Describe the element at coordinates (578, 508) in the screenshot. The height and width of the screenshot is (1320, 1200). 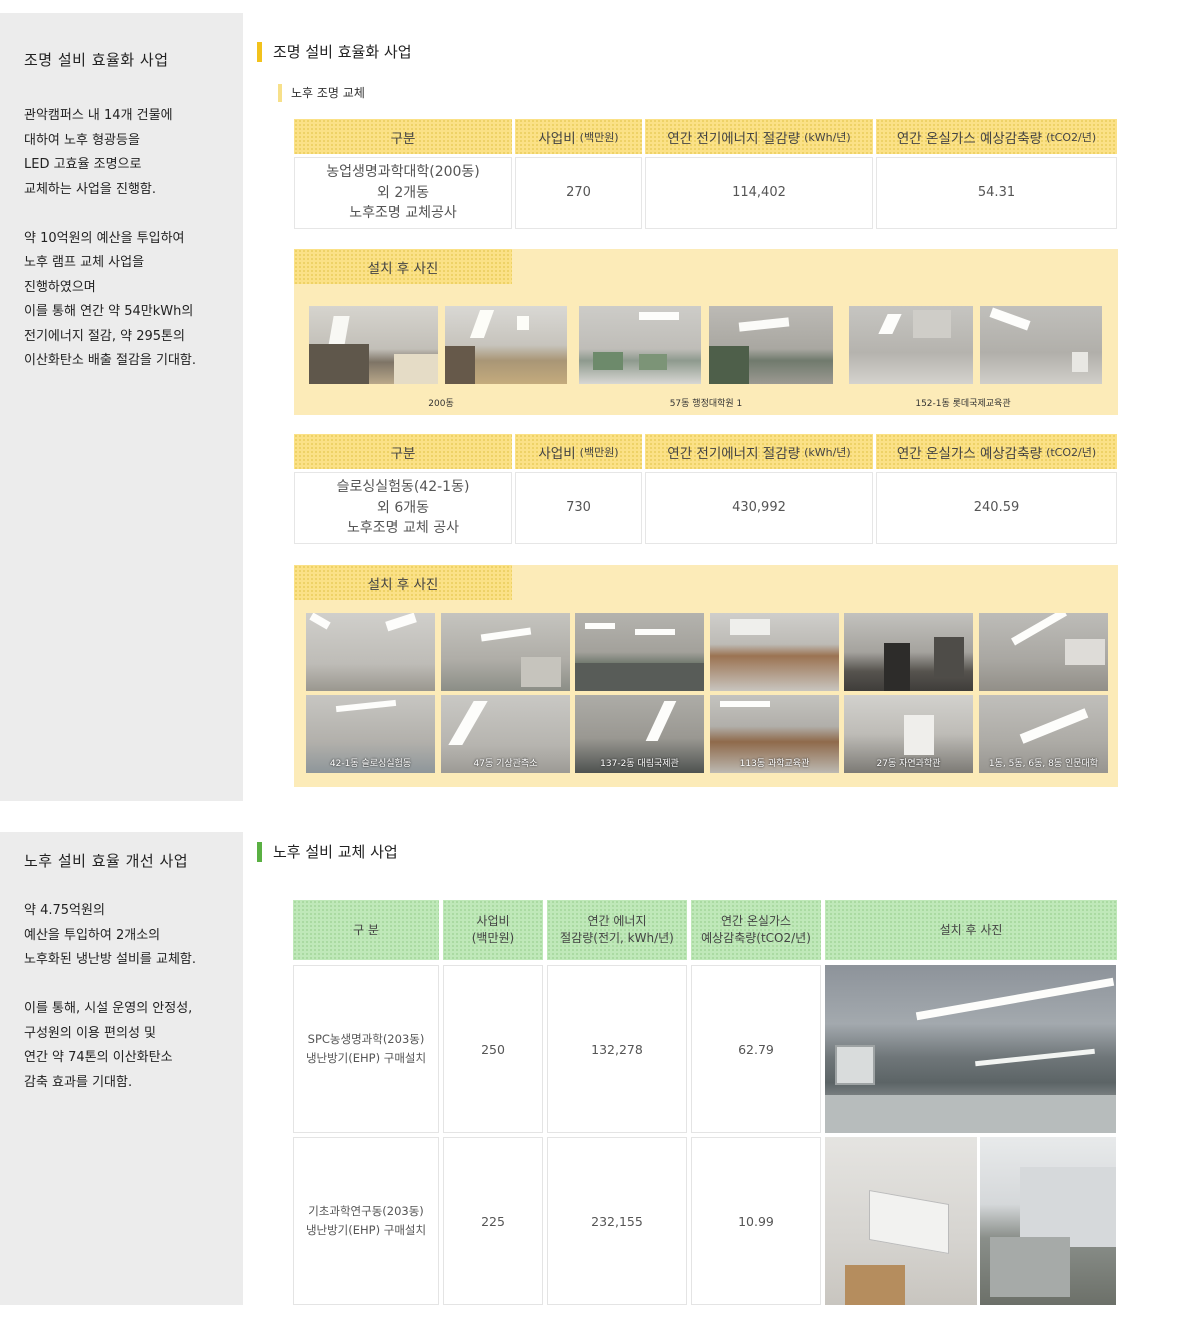
I see `cost-cell: 730` at that location.